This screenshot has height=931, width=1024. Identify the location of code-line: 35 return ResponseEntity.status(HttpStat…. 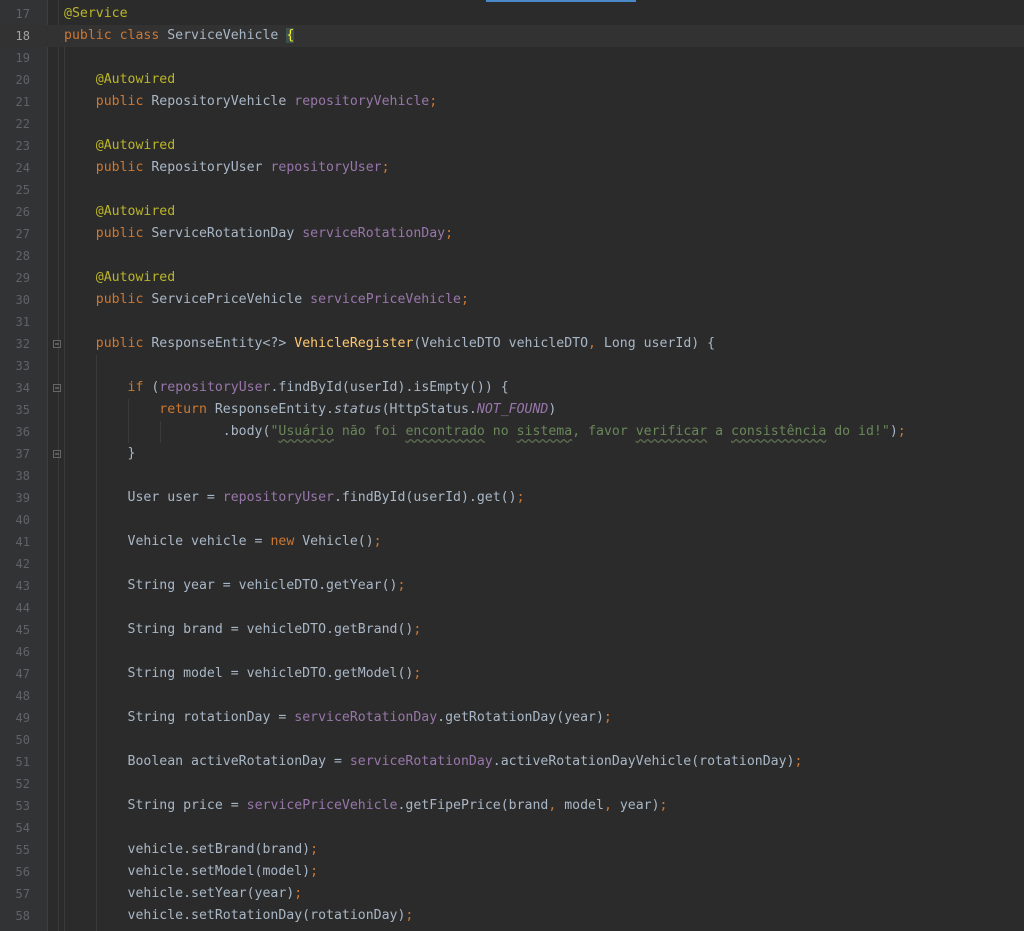
(512, 410).